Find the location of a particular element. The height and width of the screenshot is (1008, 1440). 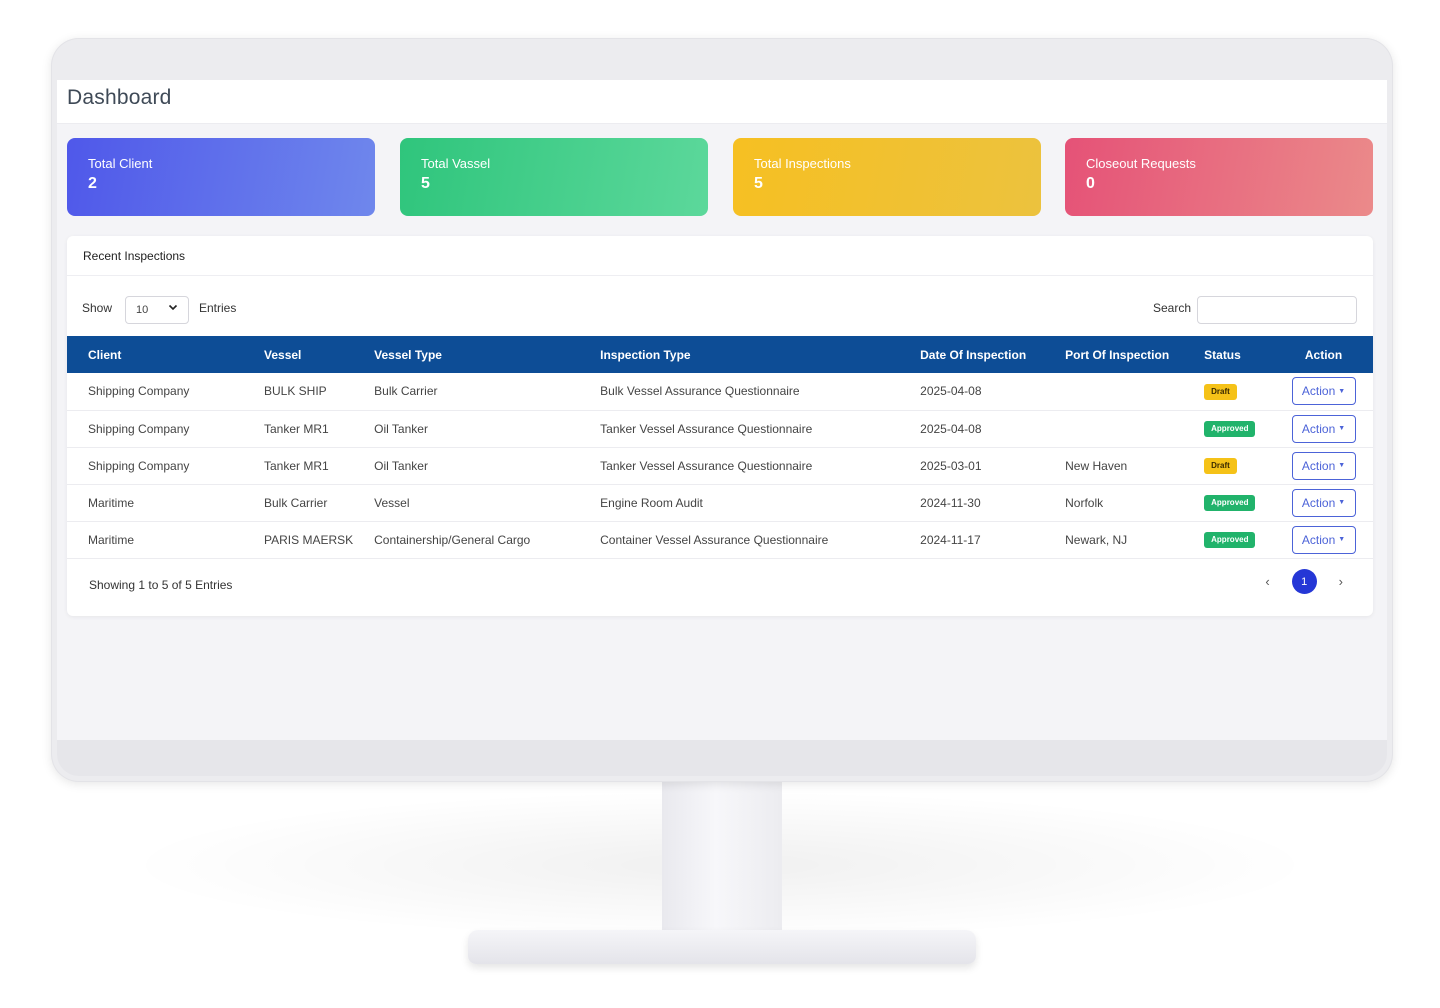

cell-date: 2024-11-17 is located at coordinates (950, 539).